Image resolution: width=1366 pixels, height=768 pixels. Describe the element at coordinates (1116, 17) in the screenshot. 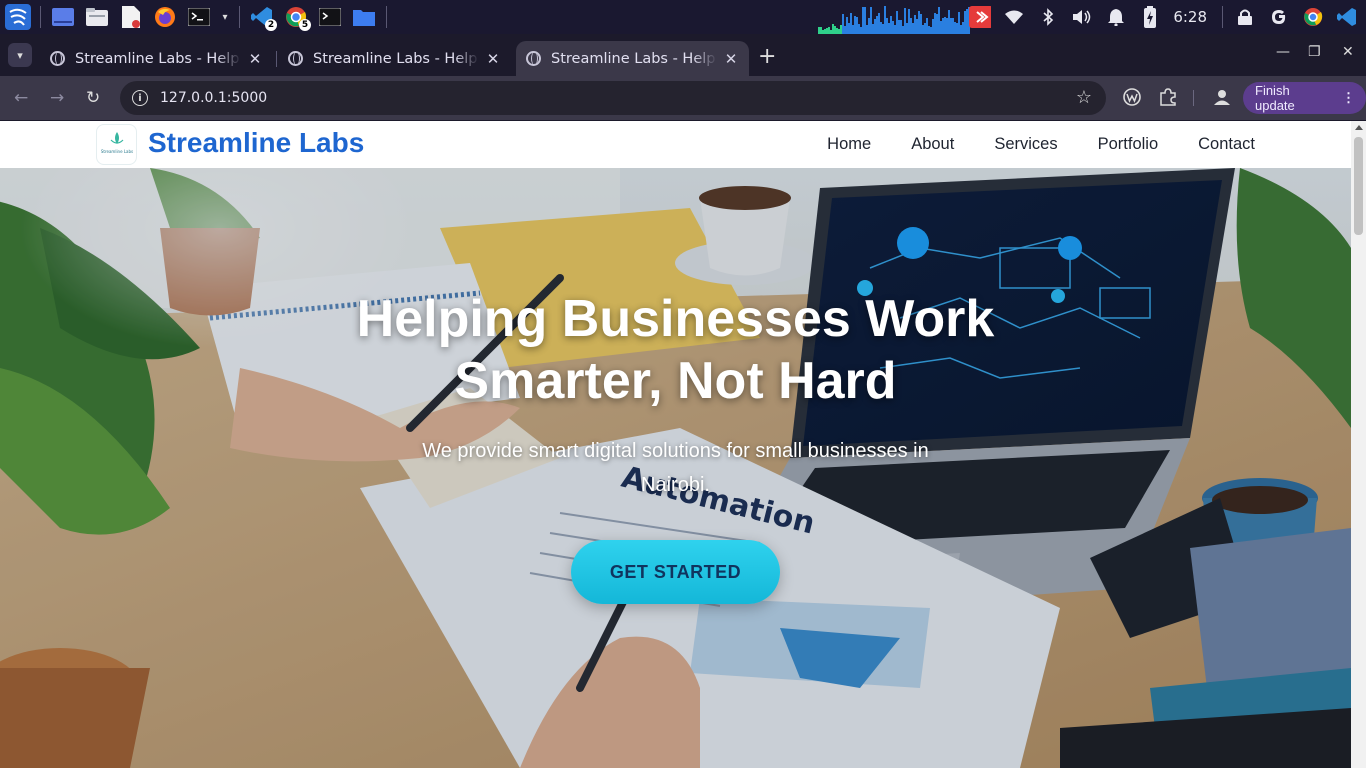

I see `notification-bell-icon` at that location.